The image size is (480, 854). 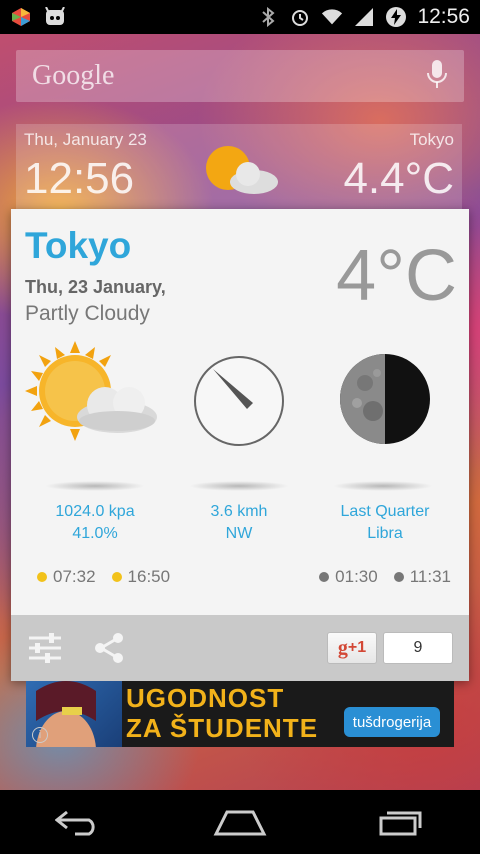 I want to click on bluetooth-icon, so click(x=268, y=17).